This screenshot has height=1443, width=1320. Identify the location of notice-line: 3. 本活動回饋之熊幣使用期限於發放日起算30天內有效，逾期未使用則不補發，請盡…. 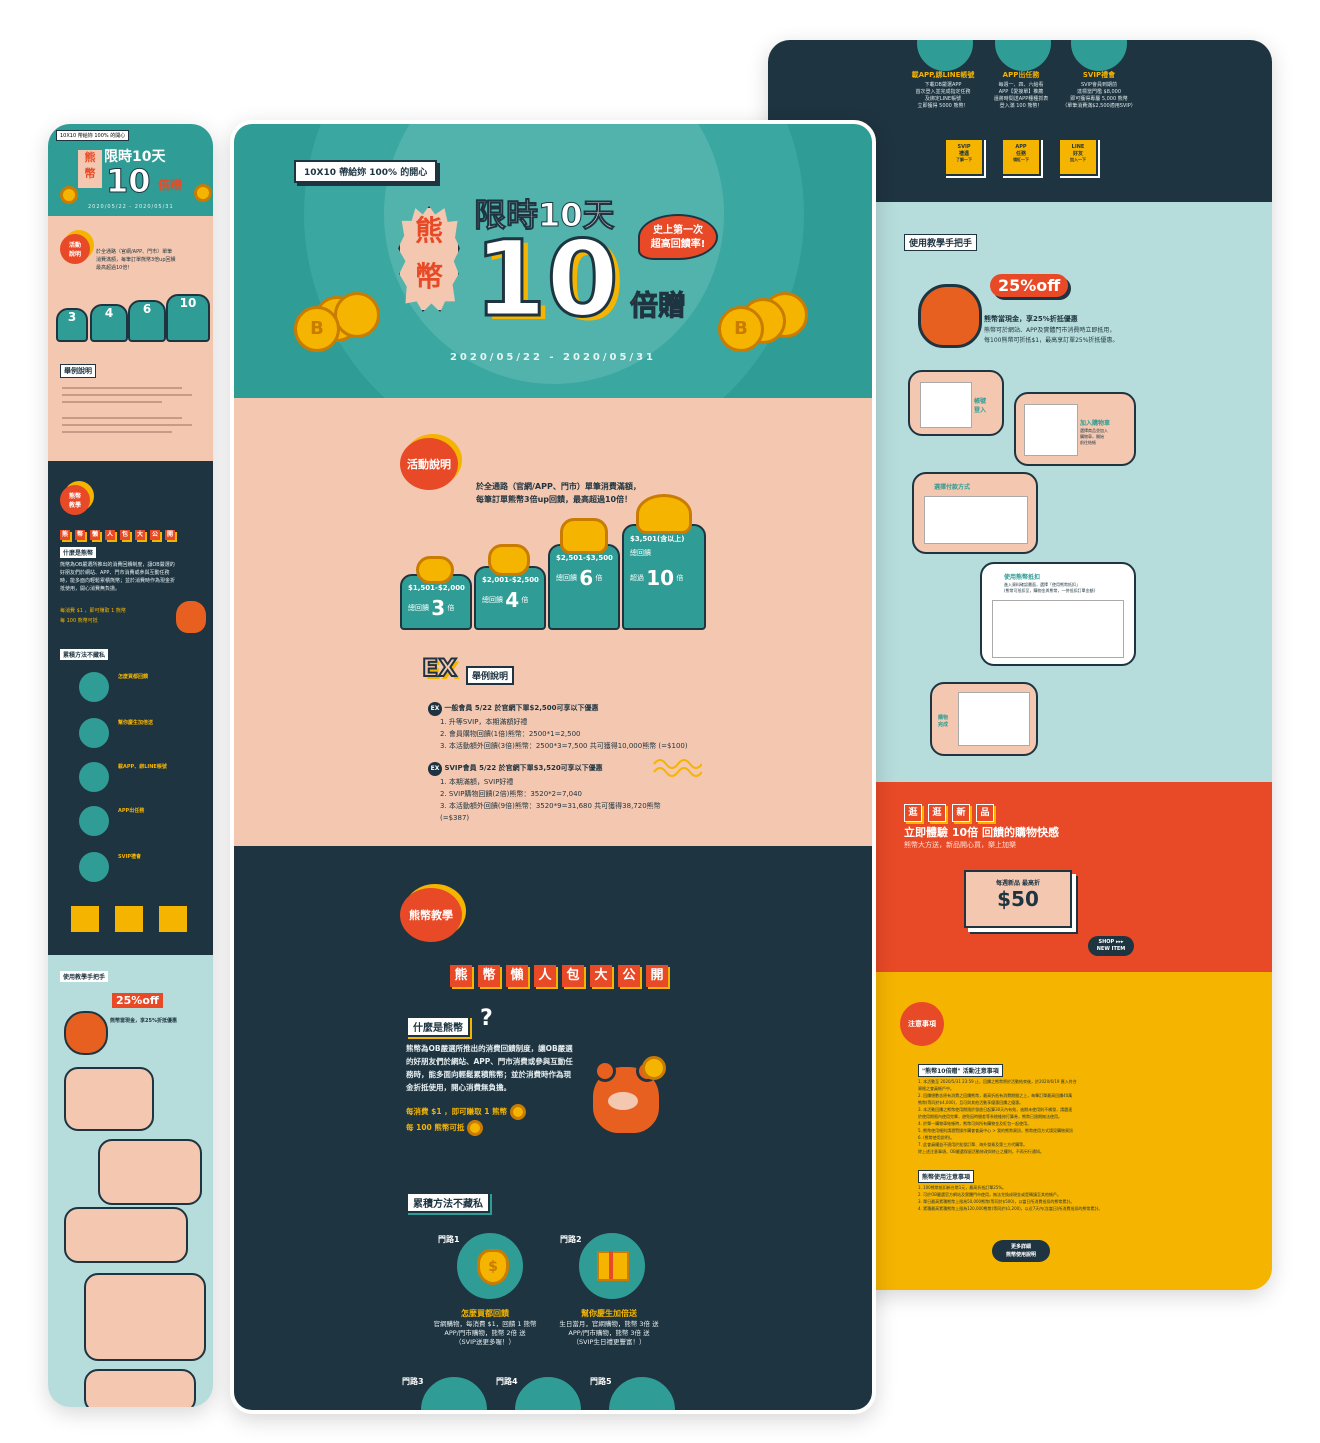
(995, 1109).